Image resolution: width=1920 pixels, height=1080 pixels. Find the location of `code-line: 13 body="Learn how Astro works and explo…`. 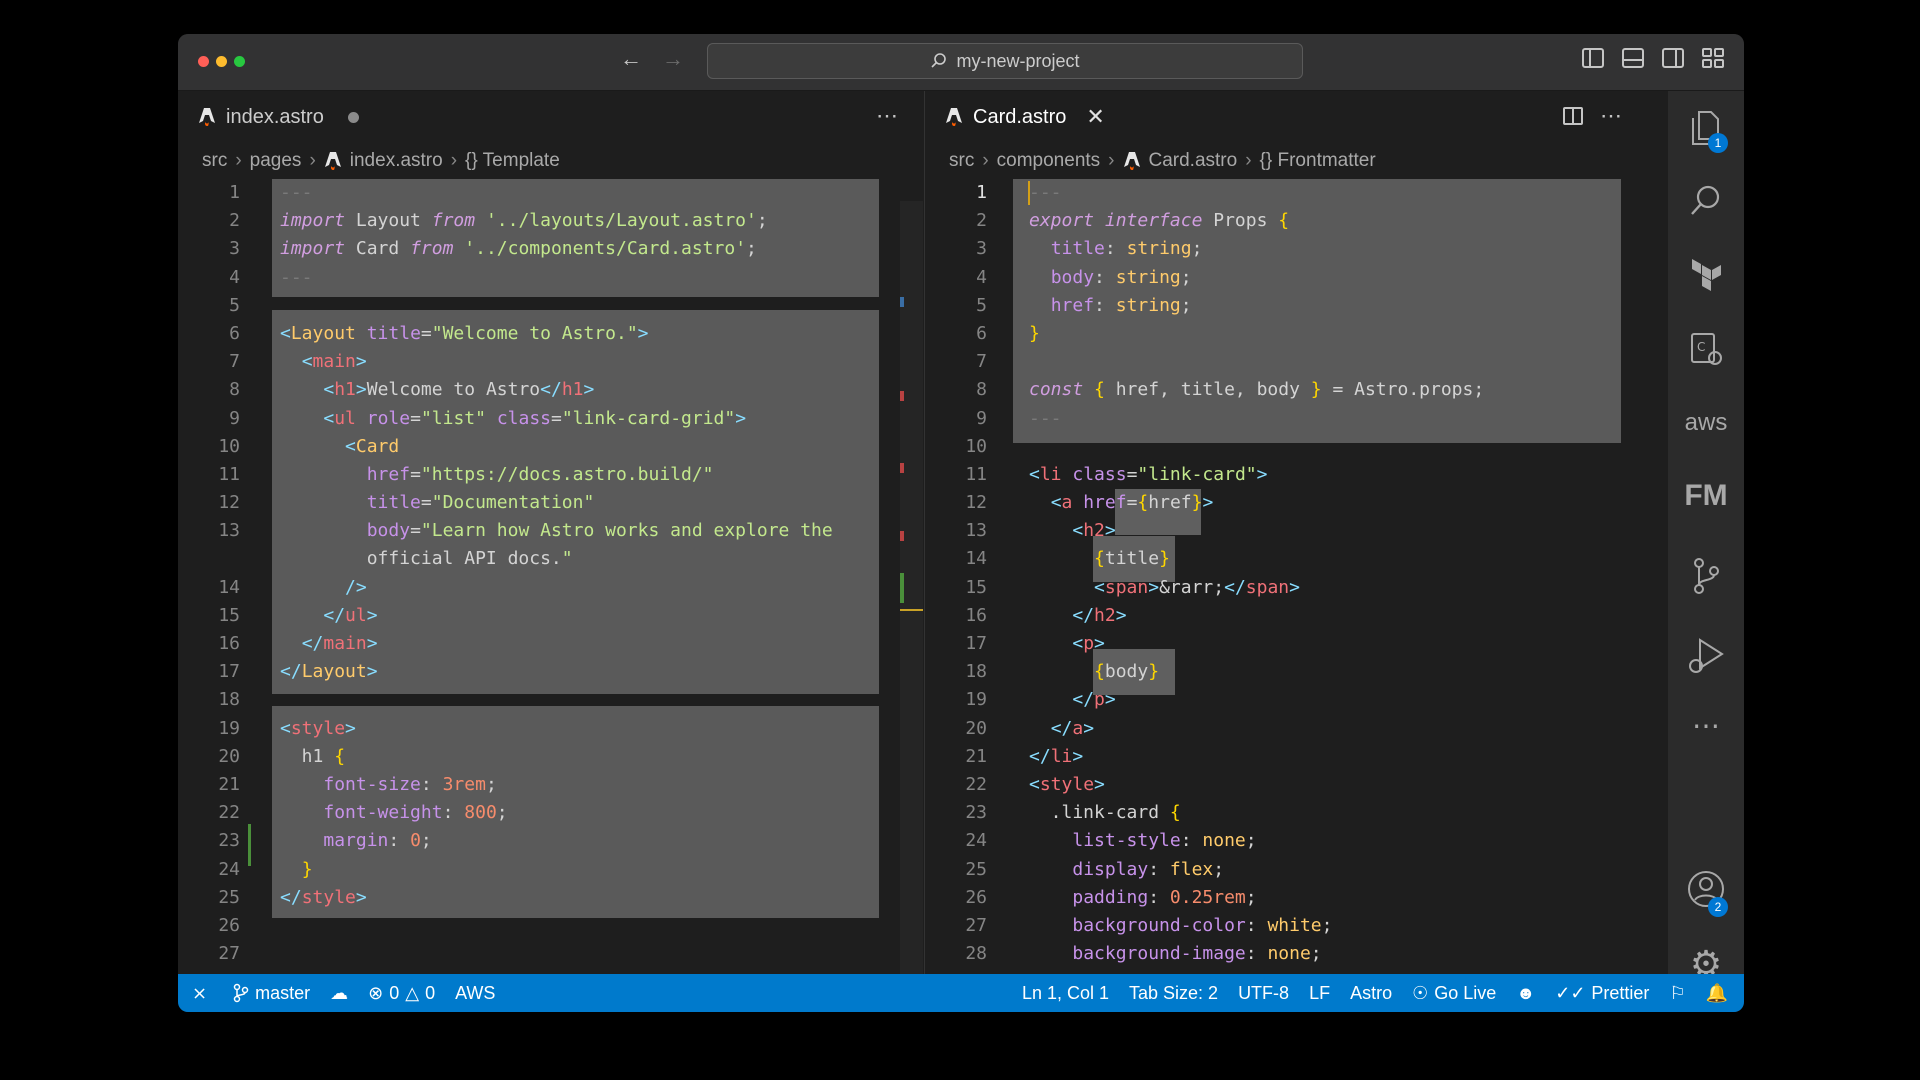

code-line: 13 body="Learn how Astro works and explo… is located at coordinates (550, 531).